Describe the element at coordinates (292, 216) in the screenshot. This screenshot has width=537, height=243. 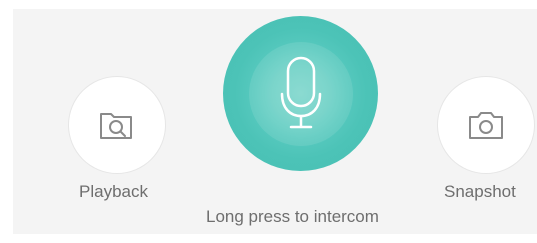
I see `intercom-label: Long press to intercom` at that location.